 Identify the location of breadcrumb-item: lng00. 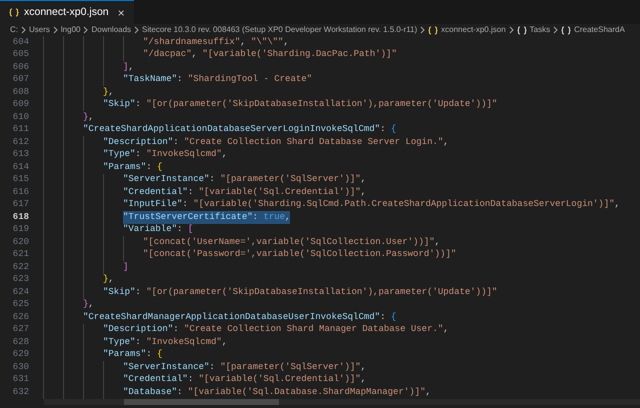
(70, 30).